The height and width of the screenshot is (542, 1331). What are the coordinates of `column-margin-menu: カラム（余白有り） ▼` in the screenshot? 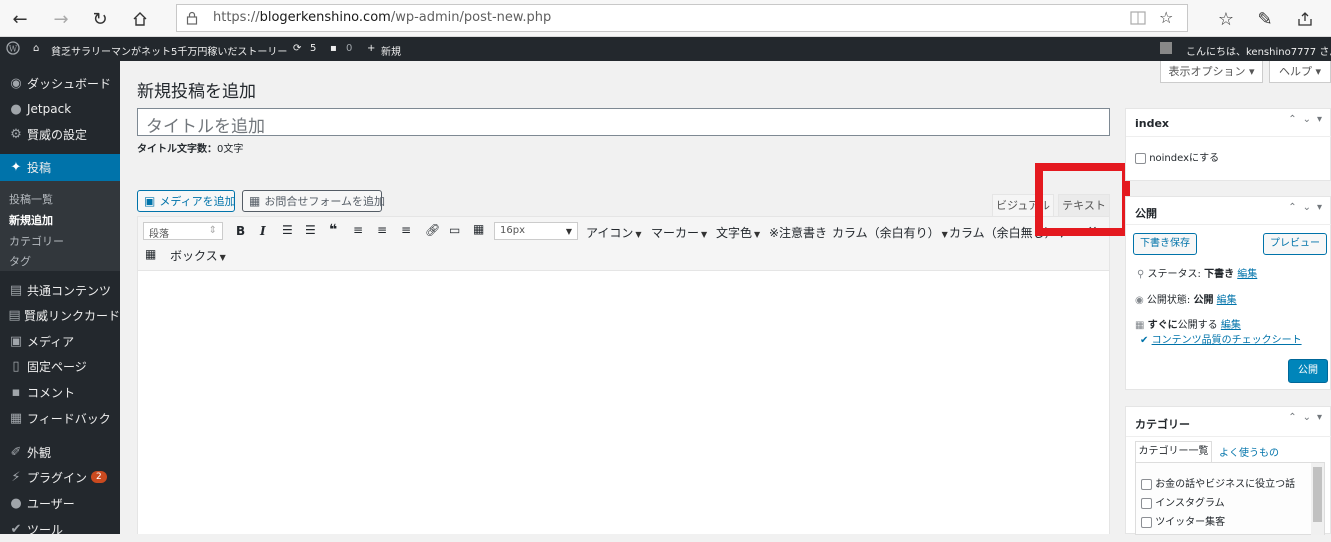 It's located at (890, 232).